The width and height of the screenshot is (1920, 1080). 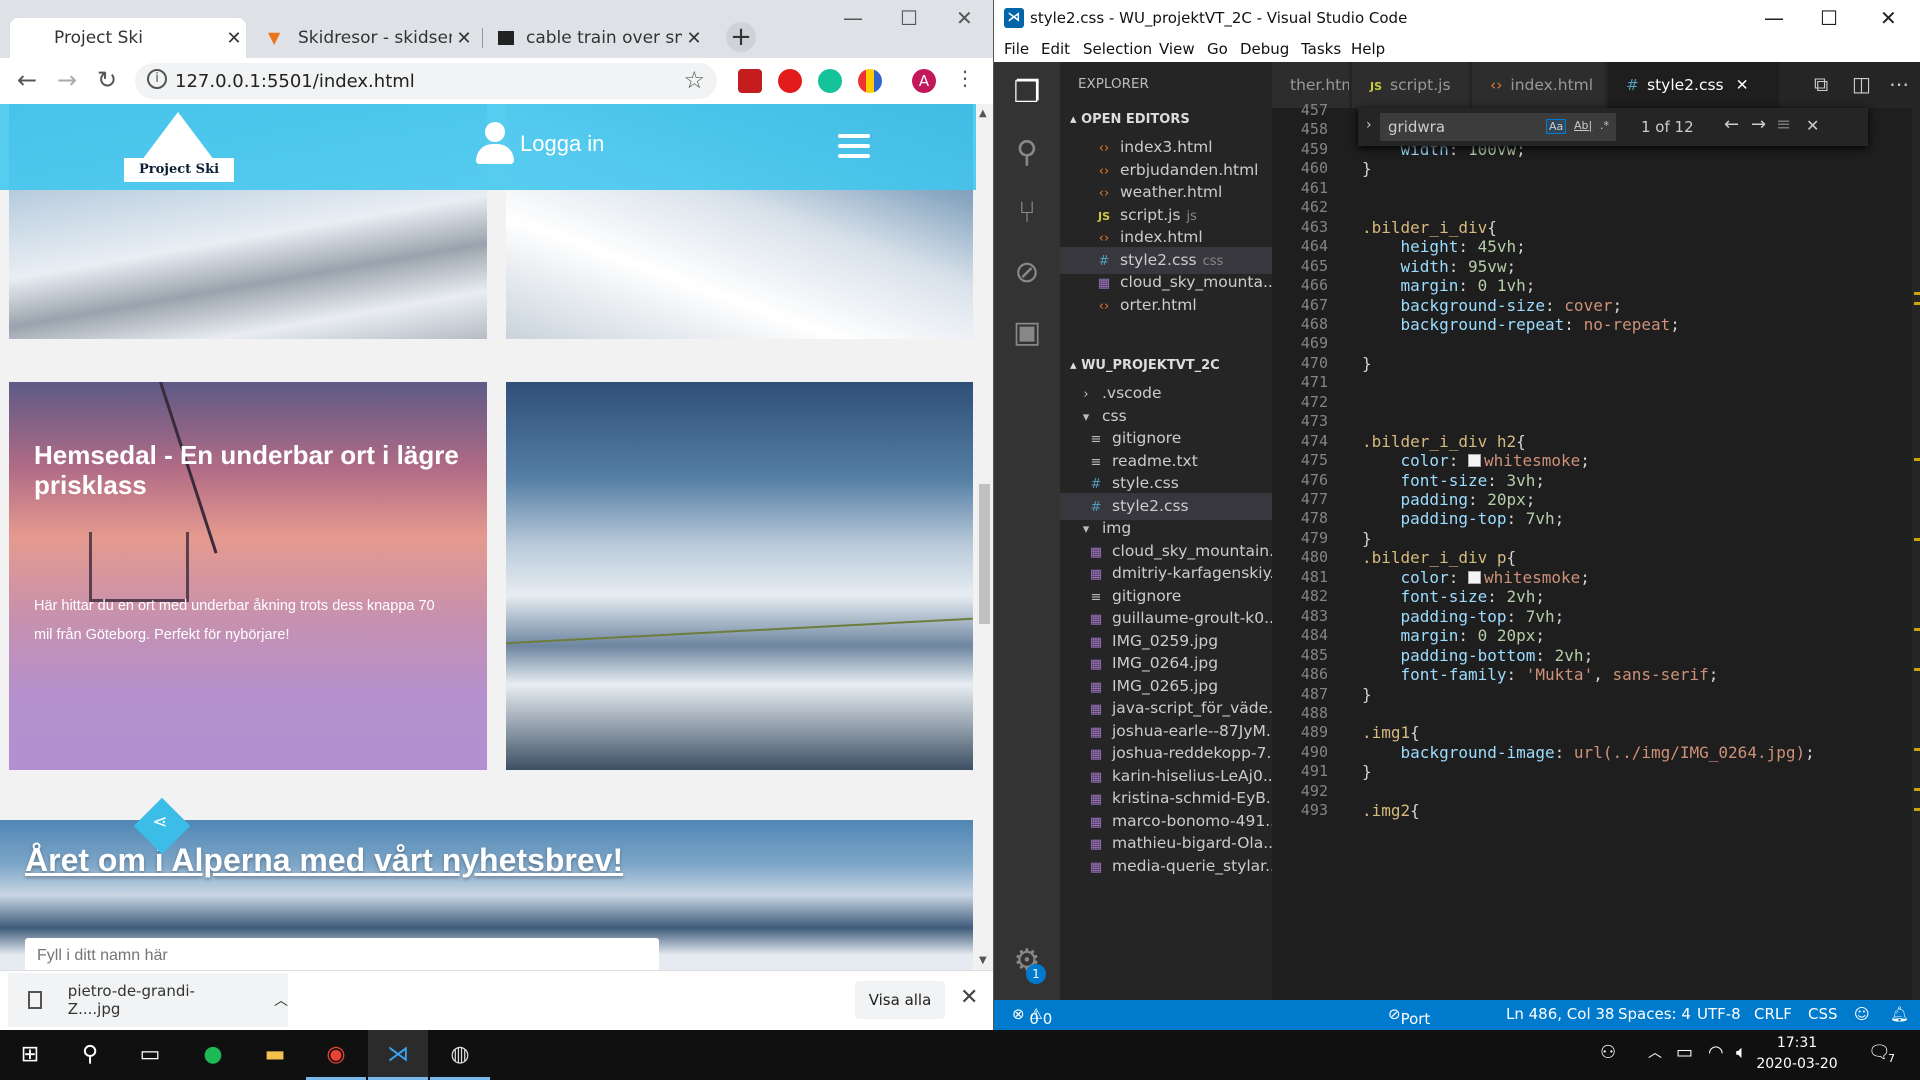 What do you see at coordinates (1797, 1054) in the screenshot?
I see `system-clock: 17:31 2020-03-20` at bounding box center [1797, 1054].